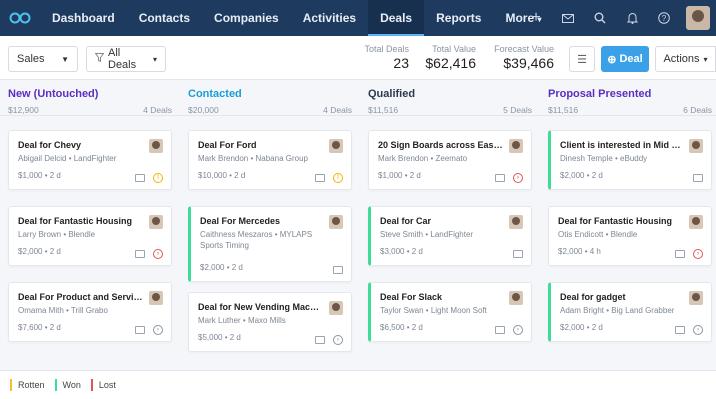  What do you see at coordinates (210, 337) in the screenshot?
I see `deal-value: $5,000` at bounding box center [210, 337].